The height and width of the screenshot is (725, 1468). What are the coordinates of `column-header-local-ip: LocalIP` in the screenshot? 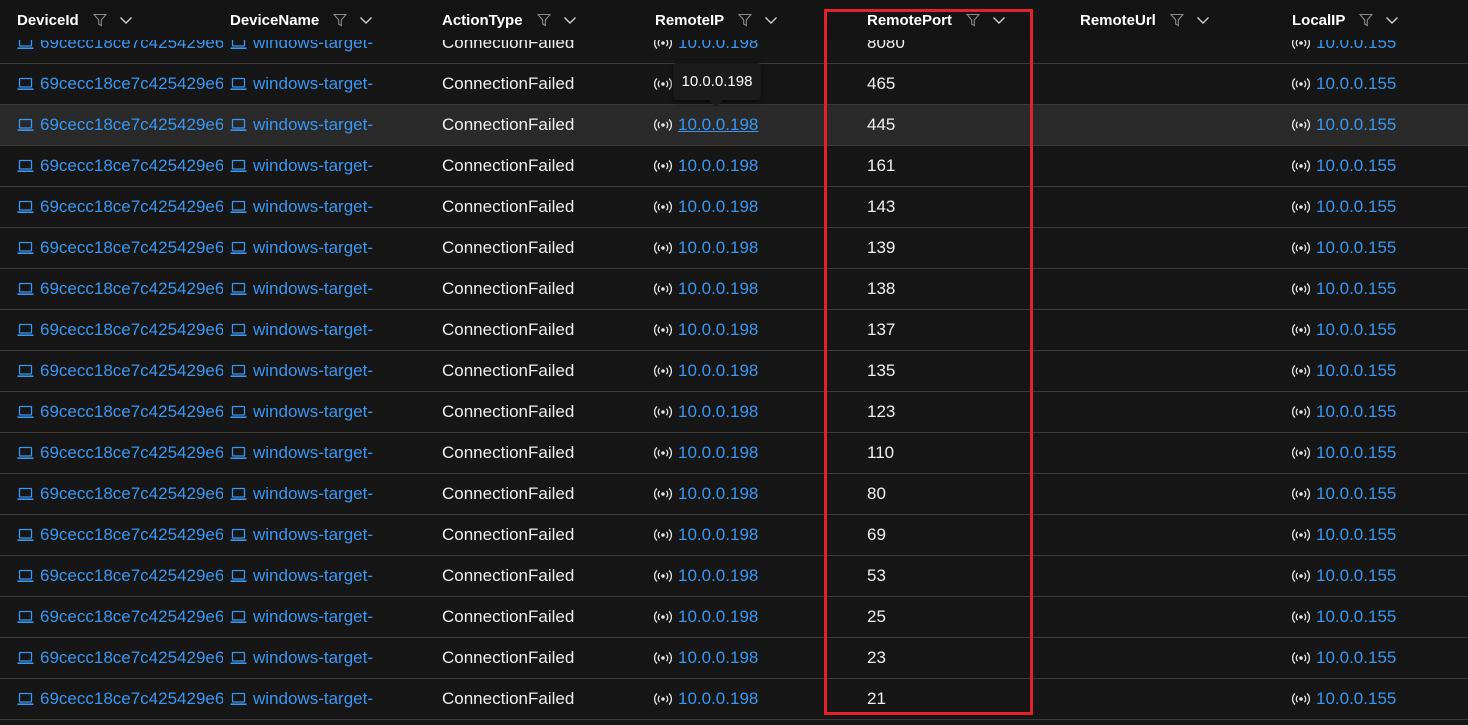 It's located at (1345, 20).